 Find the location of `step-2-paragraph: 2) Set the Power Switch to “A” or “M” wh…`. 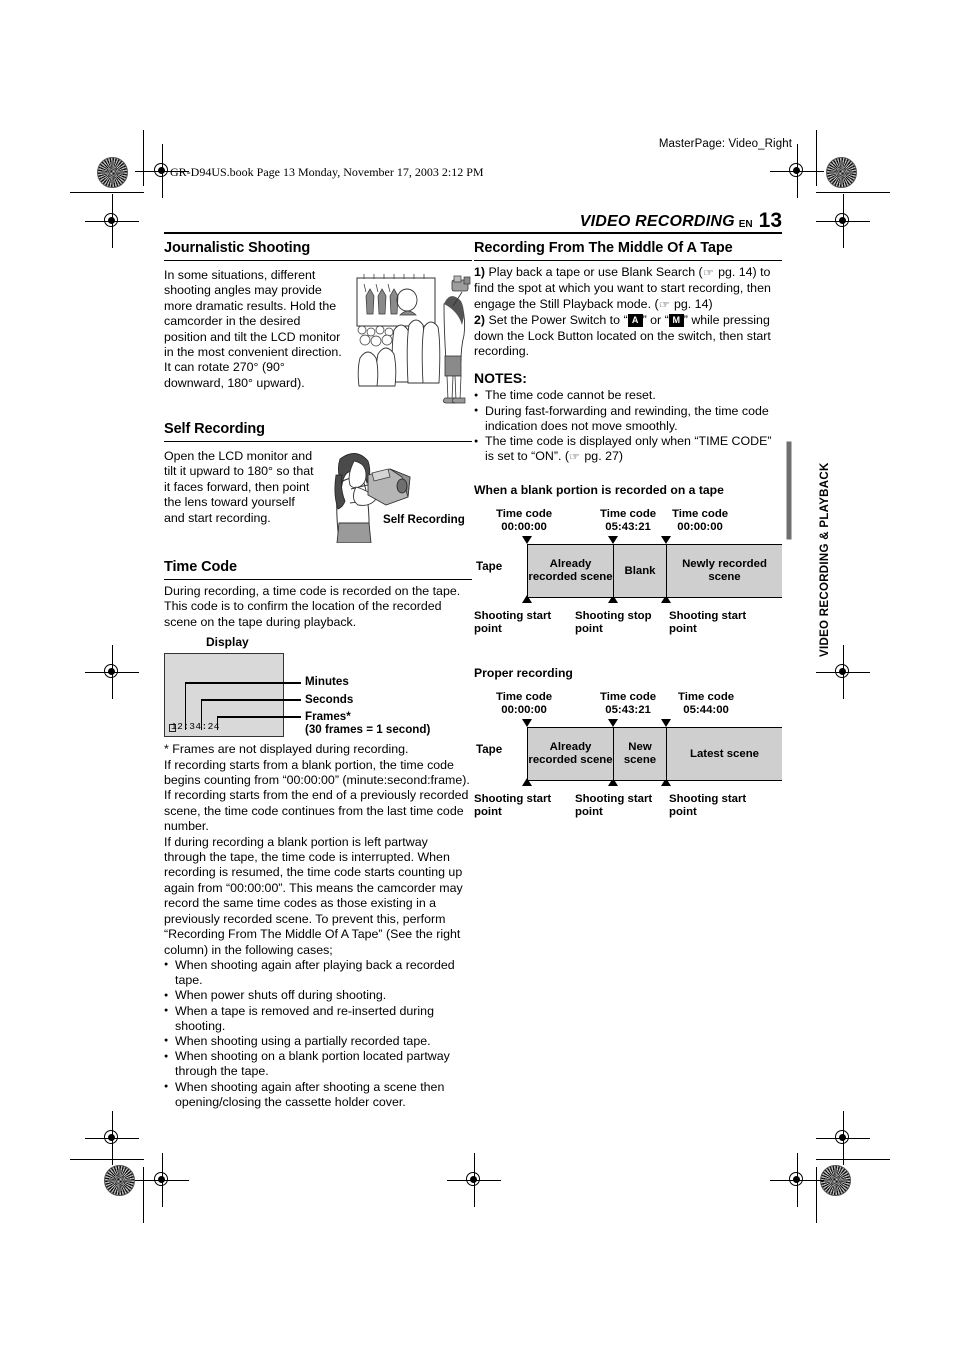

step-2-paragraph: 2) Set the Power Switch to “A” or “M” wh… is located at coordinates (628, 336).